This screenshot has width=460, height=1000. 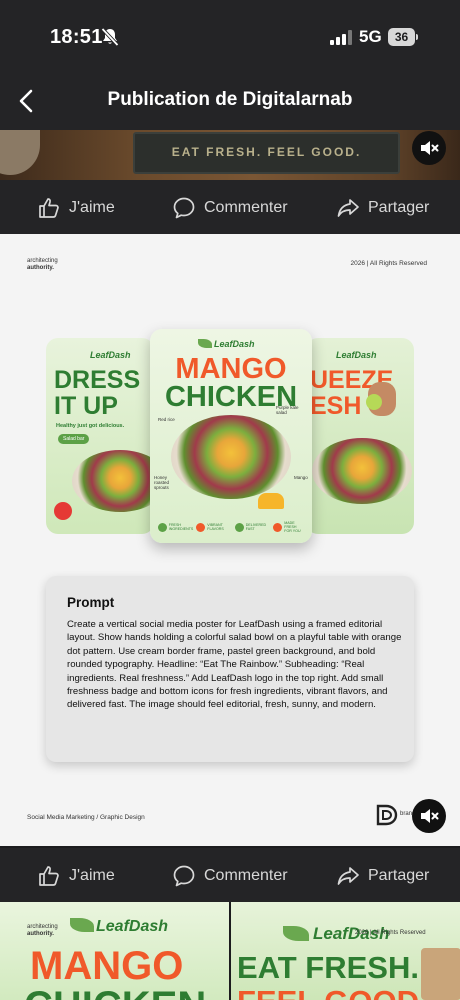 What do you see at coordinates (230, 36) in the screenshot?
I see `status-bar: 18:51 5G 36` at bounding box center [230, 36].